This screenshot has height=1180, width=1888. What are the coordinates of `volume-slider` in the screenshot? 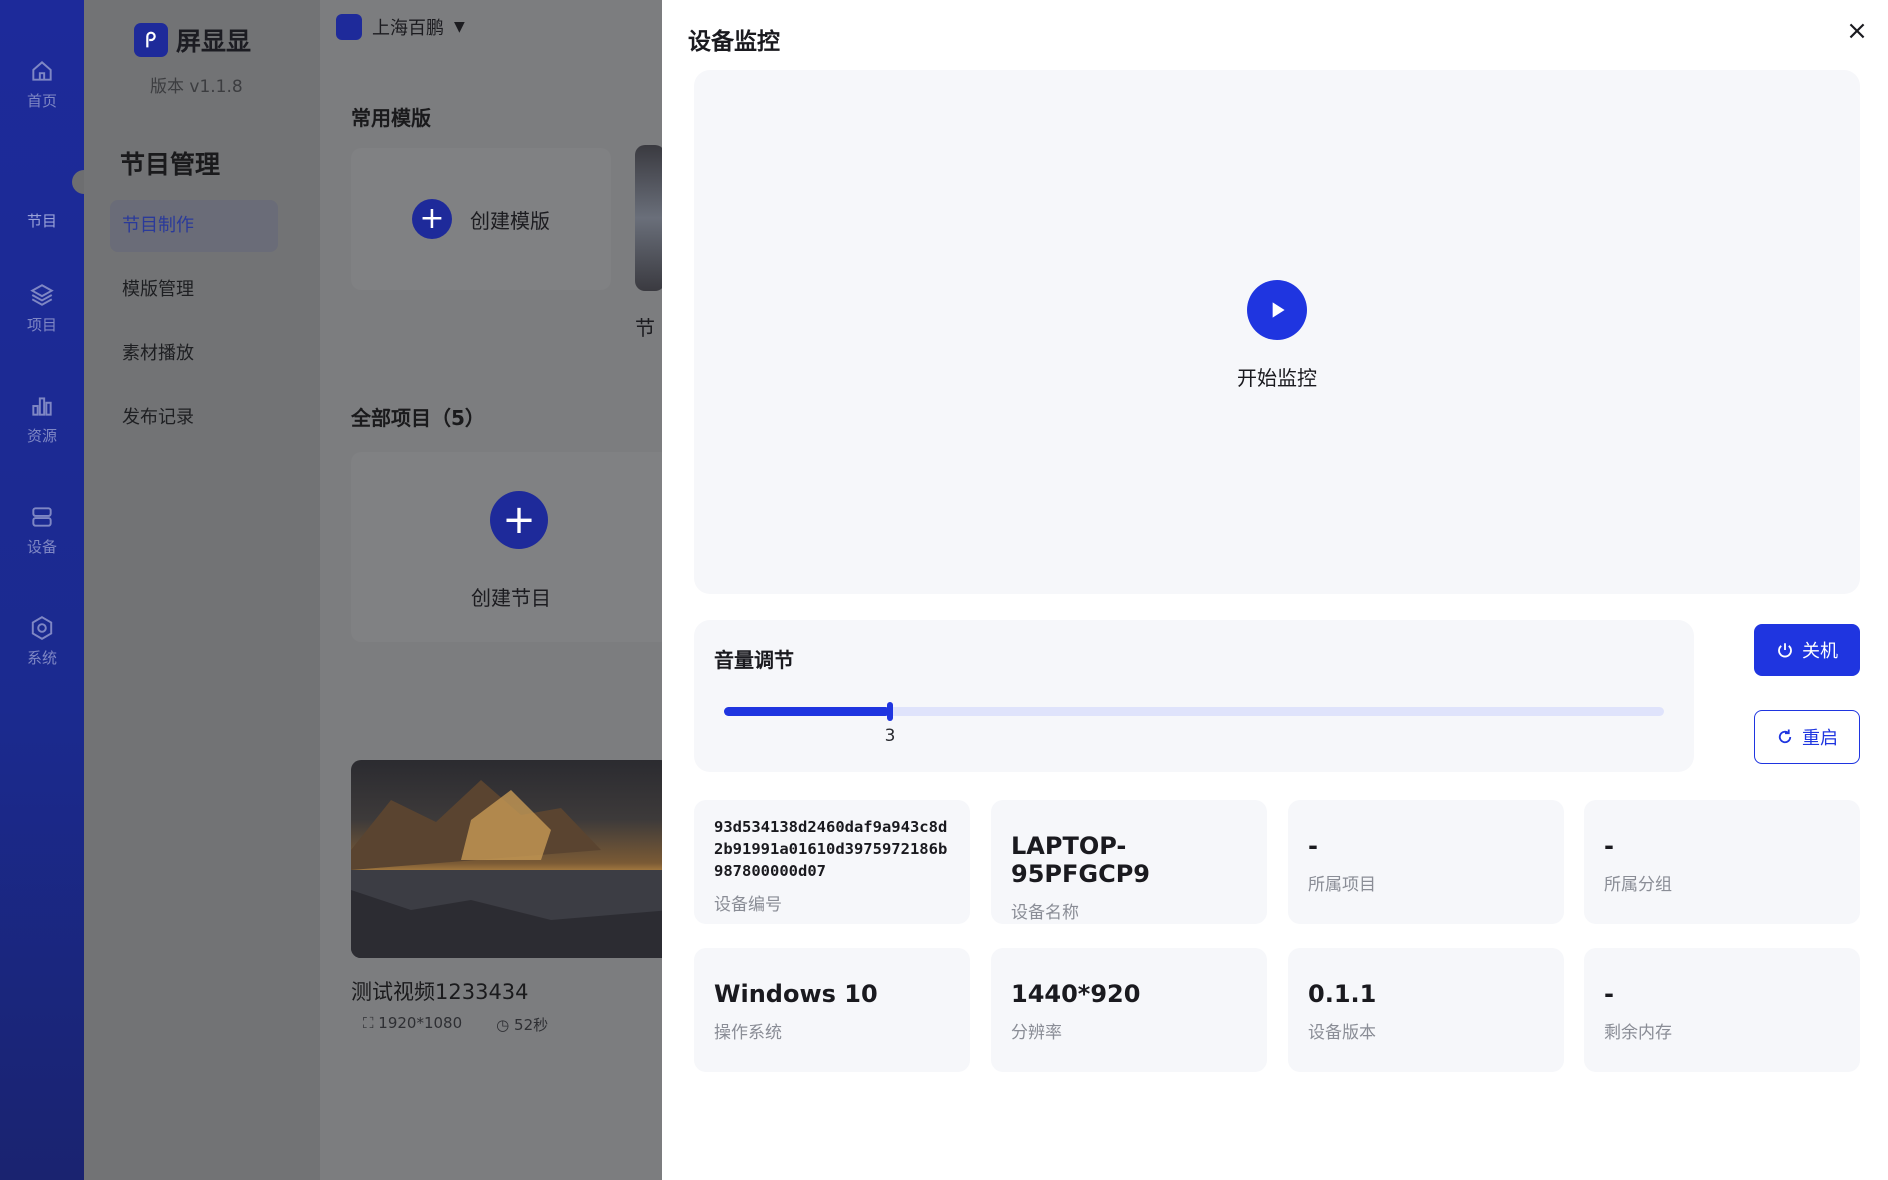 It's located at (1194, 711).